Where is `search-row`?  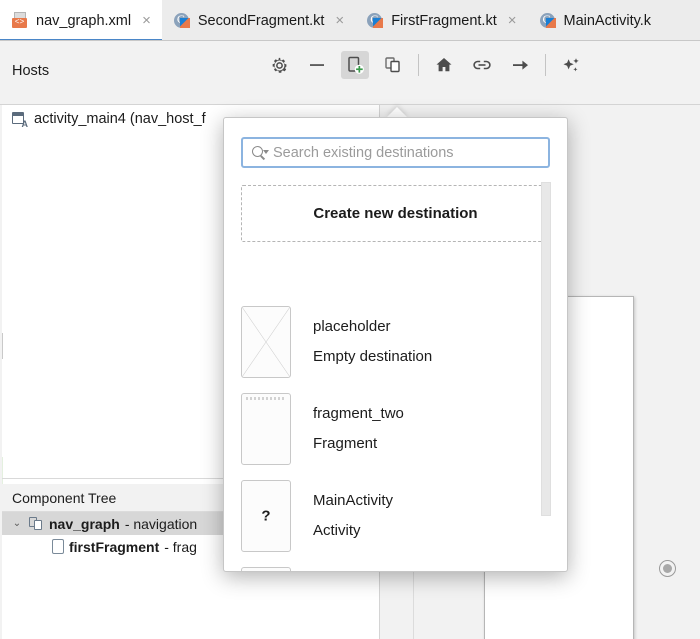
search-row is located at coordinates (395, 143).